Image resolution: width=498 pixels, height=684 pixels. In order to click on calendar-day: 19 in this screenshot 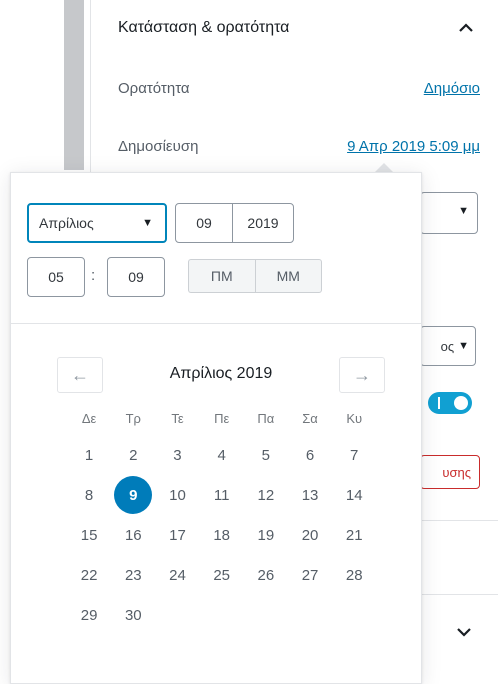, I will do `click(266, 535)`.